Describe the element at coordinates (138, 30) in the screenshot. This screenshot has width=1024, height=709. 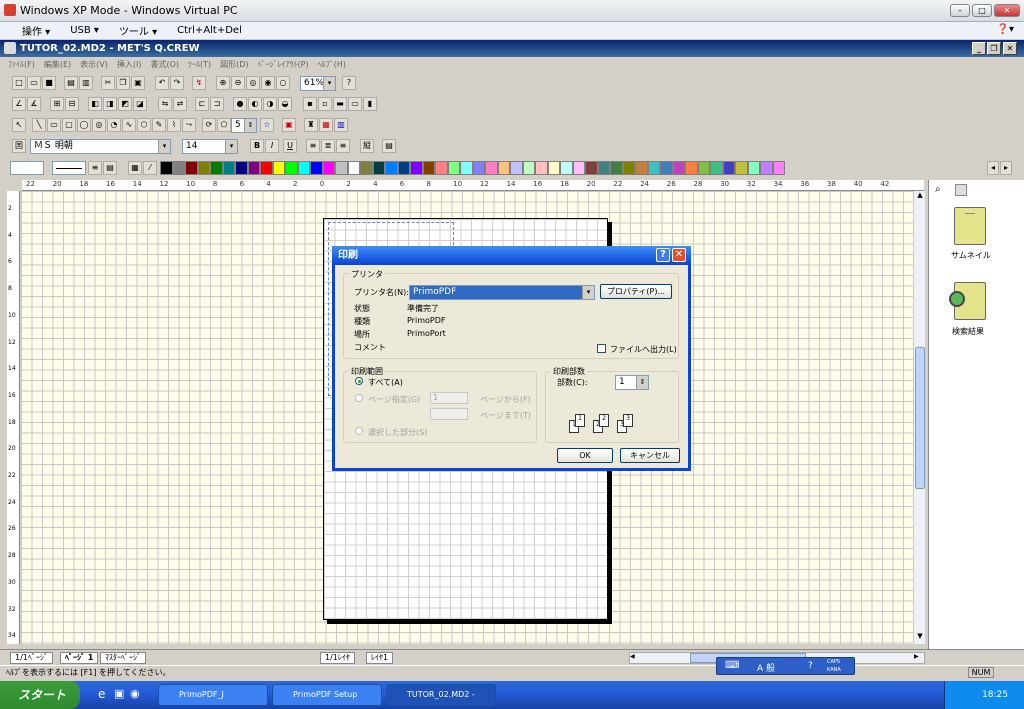
I see `menu-tools: ツール ▾` at that location.